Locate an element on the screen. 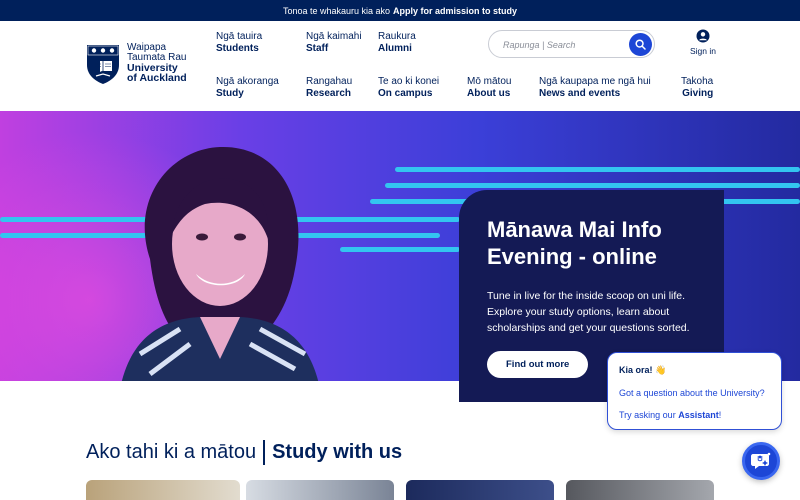 The width and height of the screenshot is (800, 500). nav-research-en: Research is located at coordinates (329, 93).